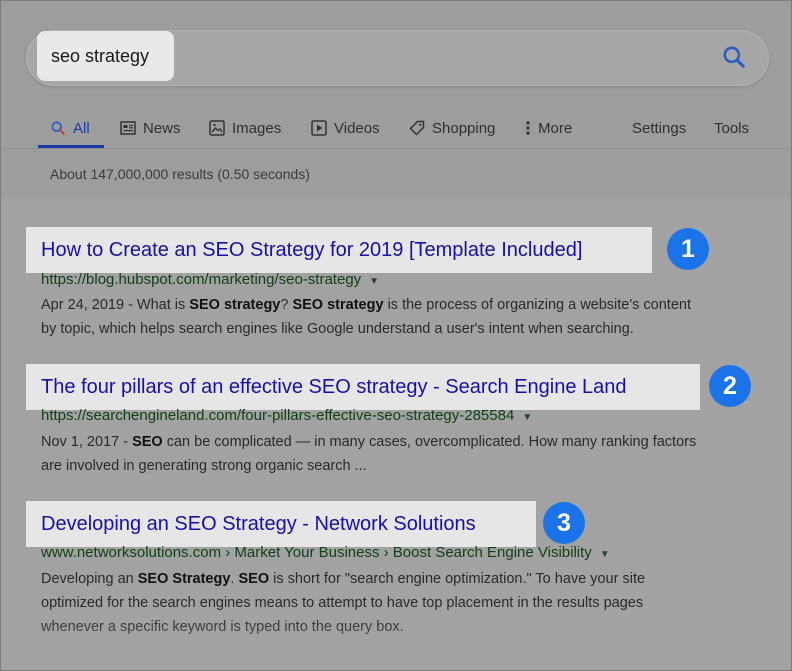 The image size is (792, 671). I want to click on more-vert-icon, so click(528, 128).